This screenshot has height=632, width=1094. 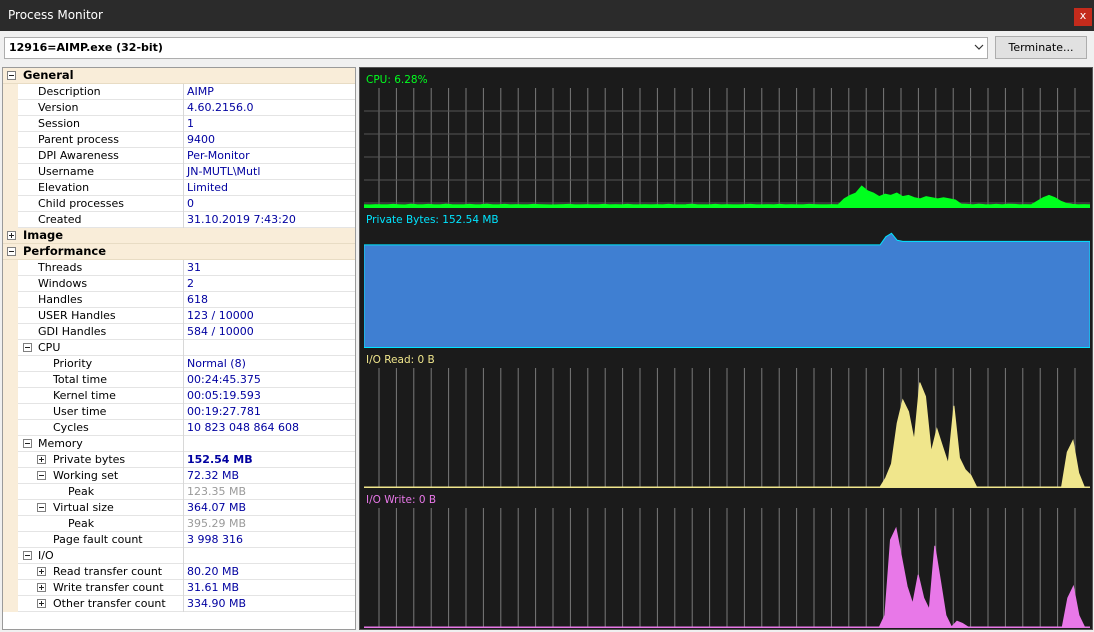 I want to click on property-label: CPU, so click(x=49, y=347).